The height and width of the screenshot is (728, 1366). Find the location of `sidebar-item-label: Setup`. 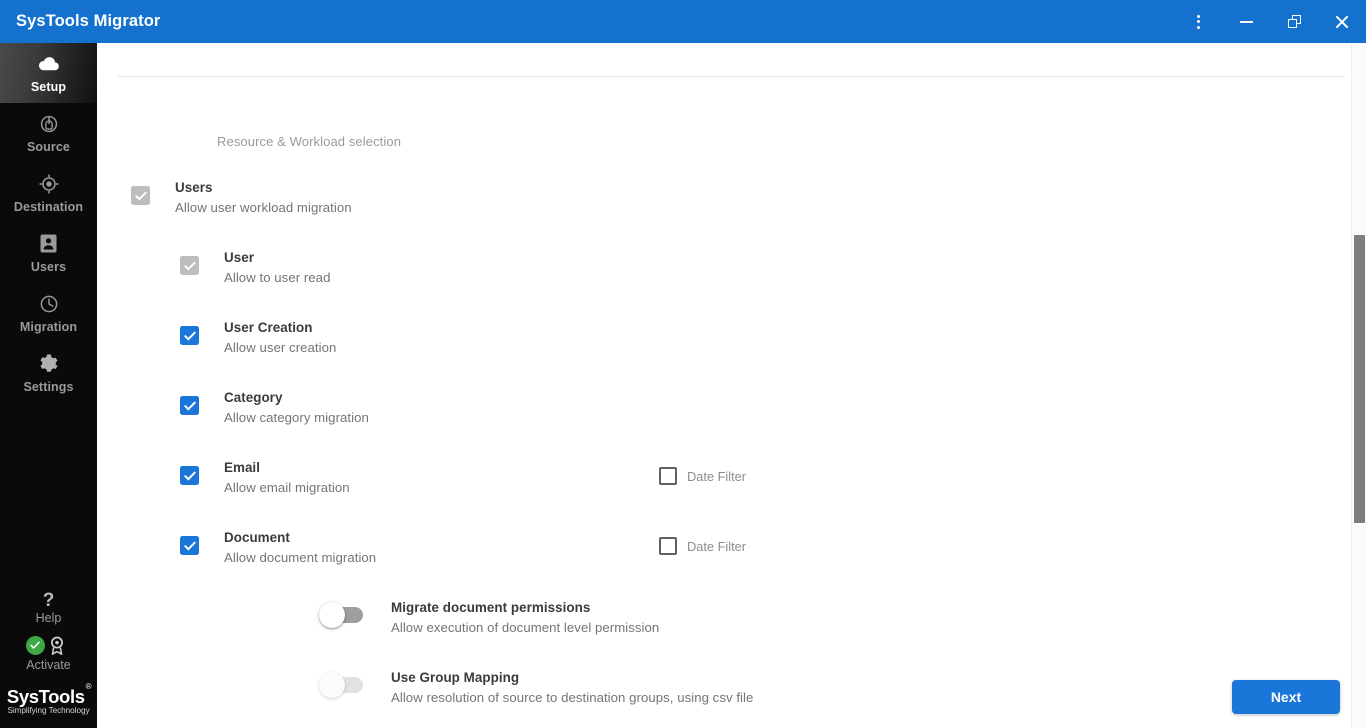

sidebar-item-label: Setup is located at coordinates (48, 86).